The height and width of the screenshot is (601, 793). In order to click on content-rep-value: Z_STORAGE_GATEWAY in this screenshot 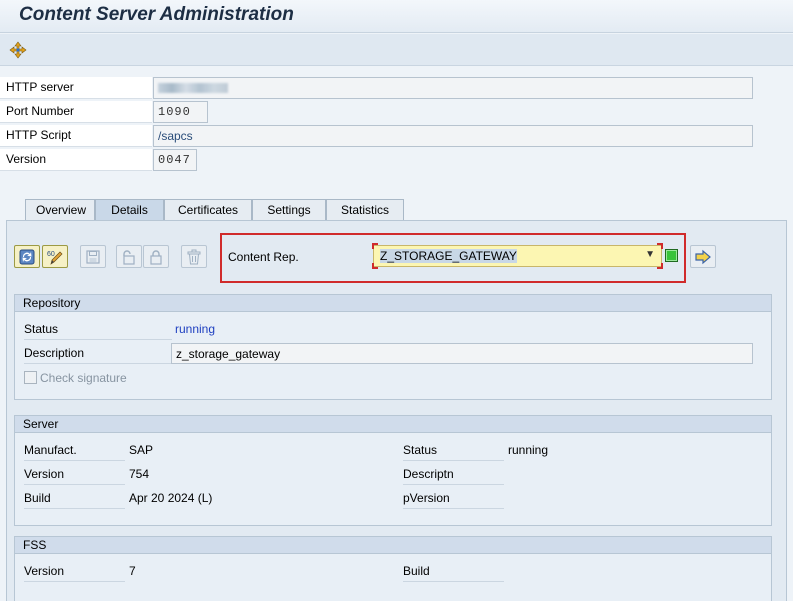, I will do `click(448, 256)`.